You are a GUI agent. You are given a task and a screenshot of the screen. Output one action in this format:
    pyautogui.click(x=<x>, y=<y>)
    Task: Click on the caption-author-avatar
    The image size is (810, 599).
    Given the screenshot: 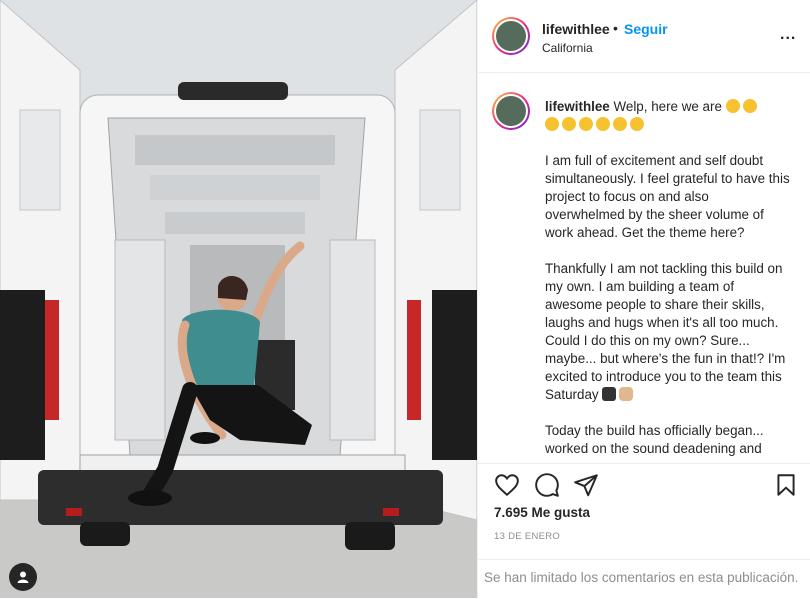 What is the action you would take?
    pyautogui.click(x=511, y=111)
    